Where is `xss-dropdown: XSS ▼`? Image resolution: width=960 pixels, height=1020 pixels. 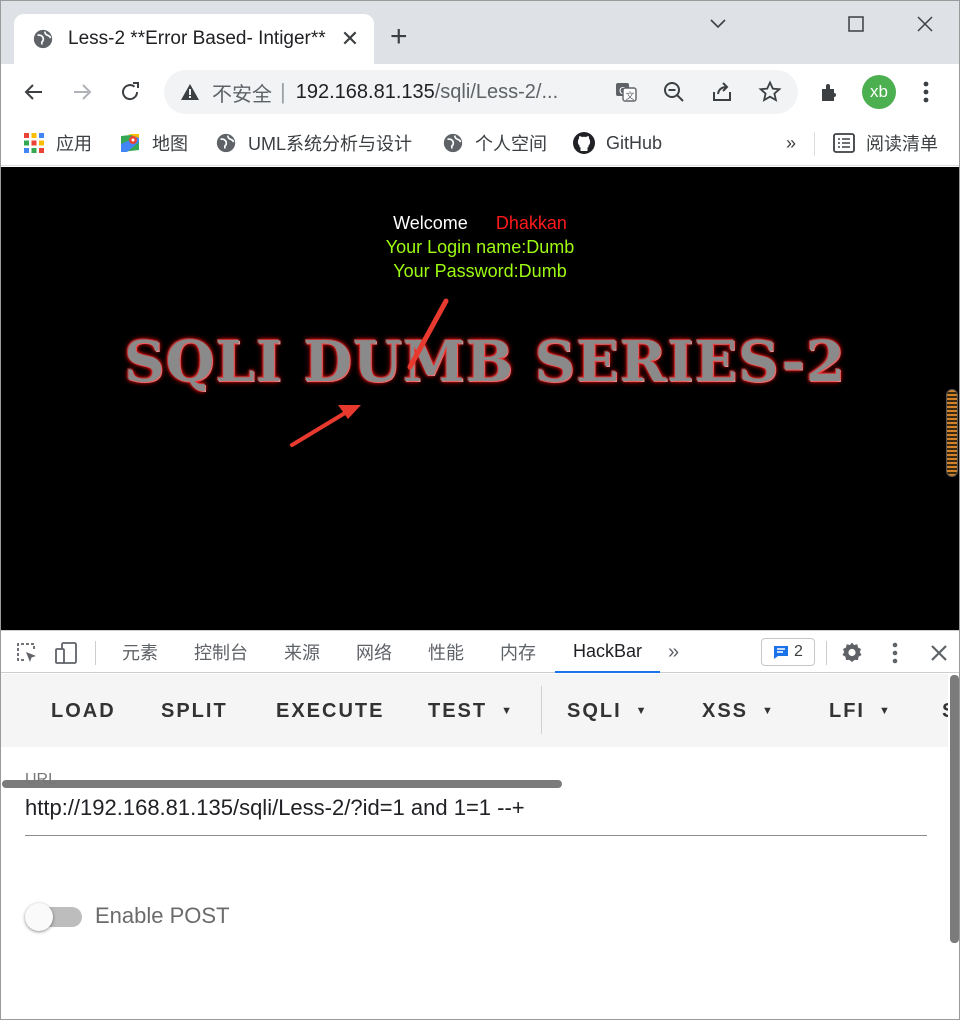
xss-dropdown: XSS ▼ is located at coordinates (738, 711).